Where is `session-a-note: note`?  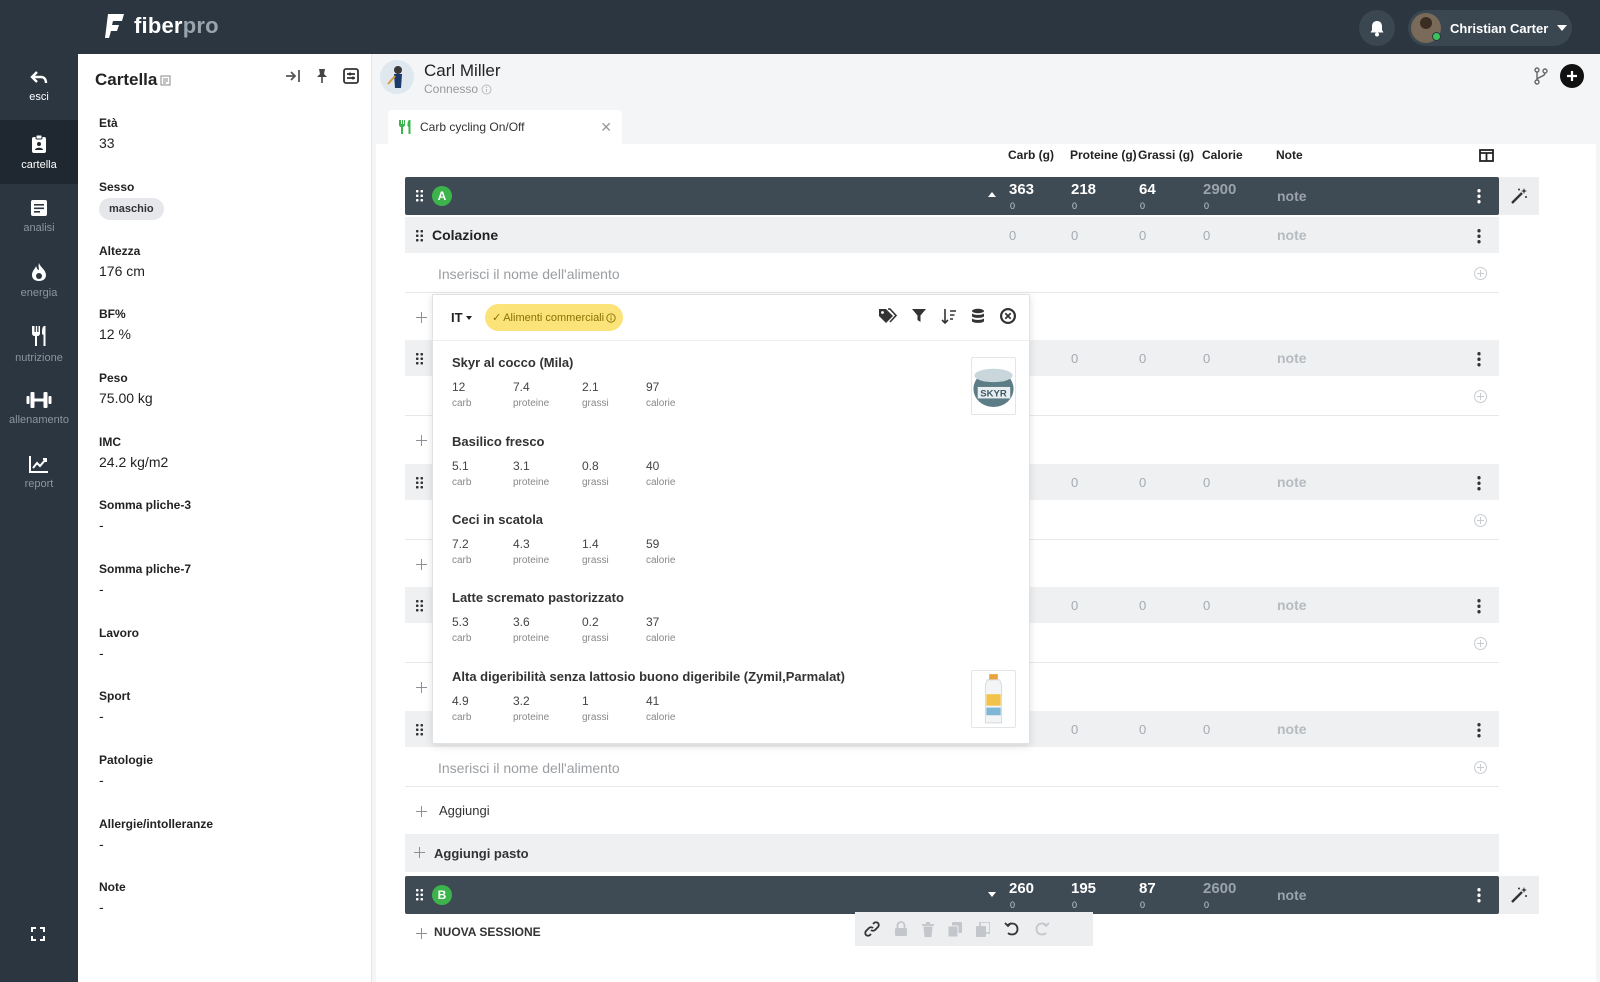
session-a-note: note is located at coordinates (1292, 196).